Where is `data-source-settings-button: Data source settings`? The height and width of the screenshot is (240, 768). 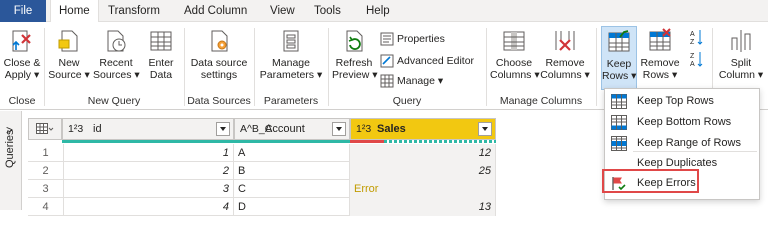
data-source-settings-button: Data source settings is located at coordinates (219, 58).